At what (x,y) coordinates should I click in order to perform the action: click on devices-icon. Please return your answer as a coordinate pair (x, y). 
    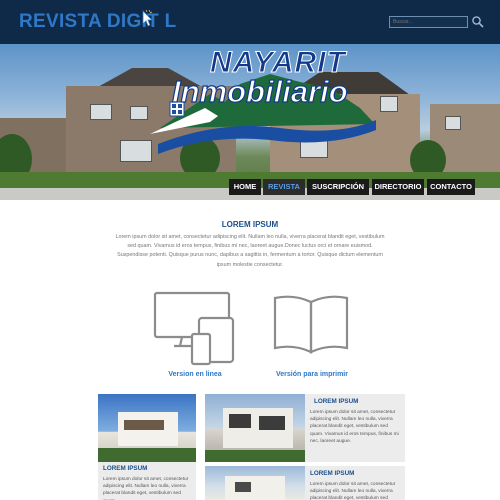
    Looking at the image, I should click on (194, 328).